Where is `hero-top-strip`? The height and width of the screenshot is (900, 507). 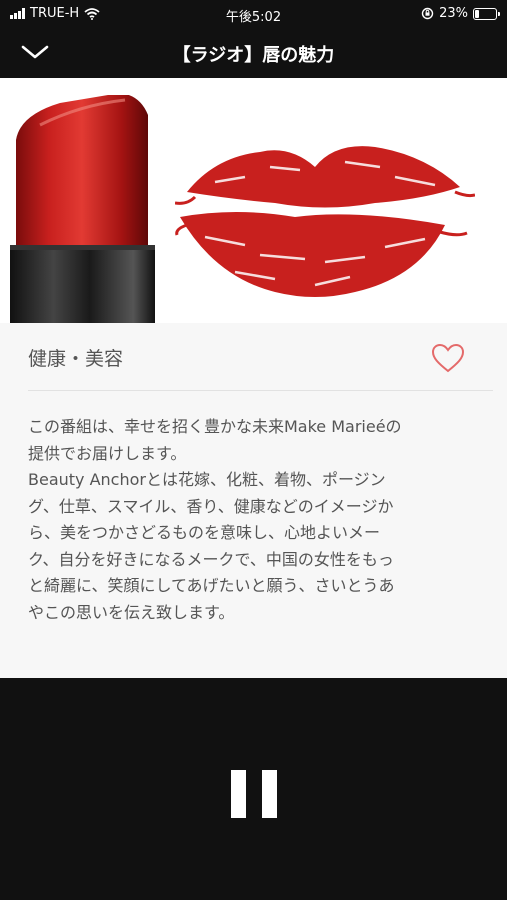
hero-top-strip is located at coordinates (253, 86).